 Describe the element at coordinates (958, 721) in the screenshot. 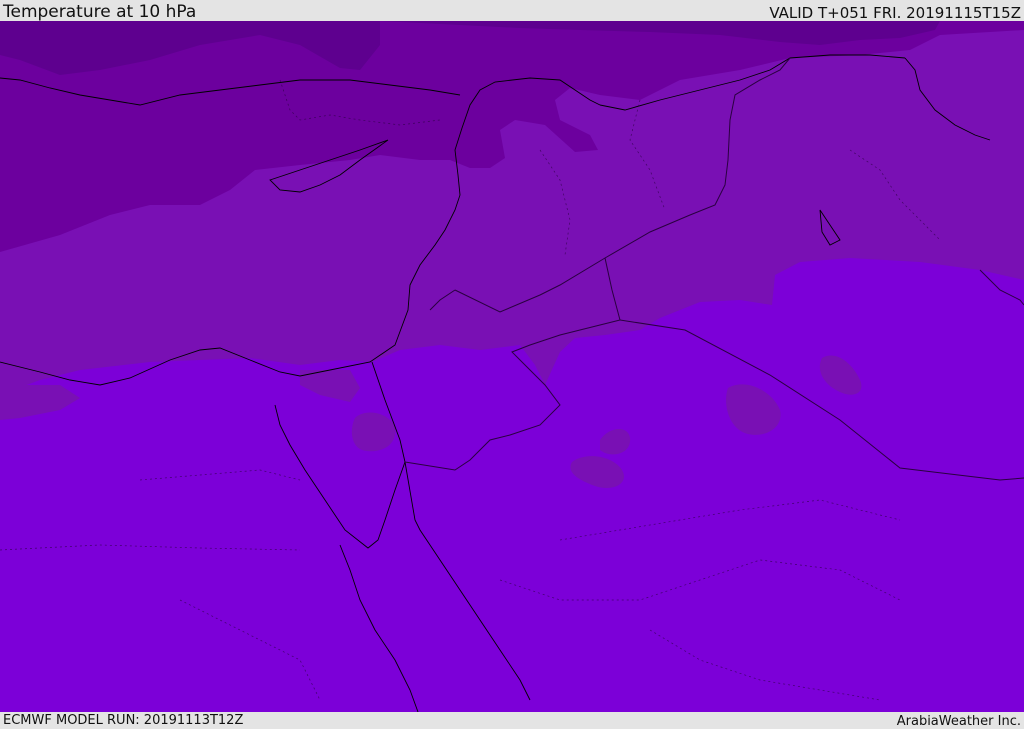

I see `credit-label: ArabiaWeather Inc.` at that location.